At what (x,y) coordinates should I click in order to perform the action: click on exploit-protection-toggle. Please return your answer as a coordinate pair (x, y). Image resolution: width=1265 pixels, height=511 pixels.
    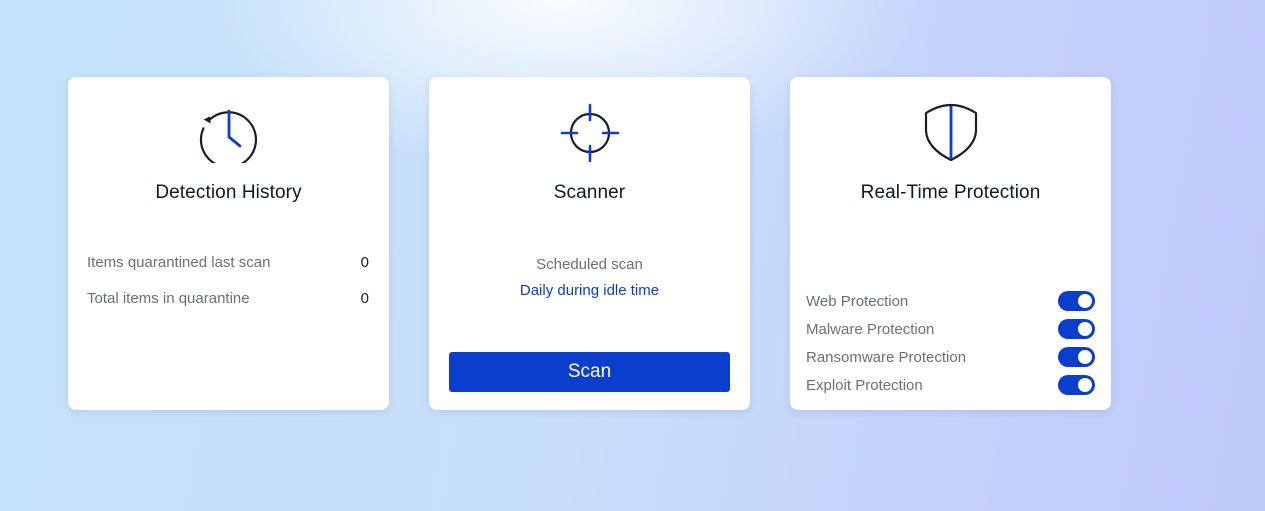
    Looking at the image, I should click on (1076, 385).